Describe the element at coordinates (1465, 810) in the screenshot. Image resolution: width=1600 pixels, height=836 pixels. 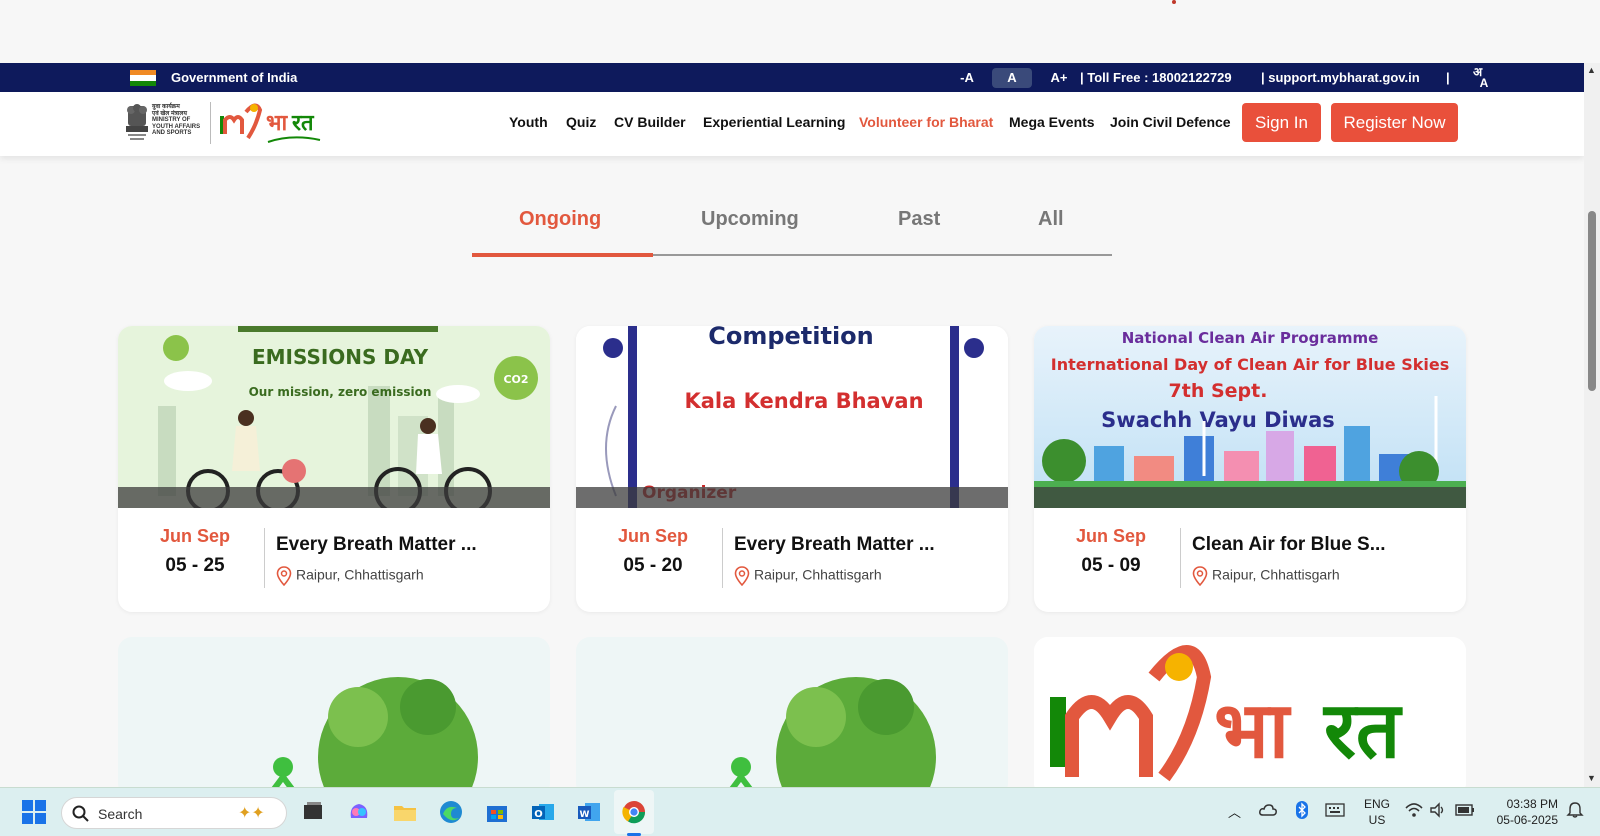
I see `battery-icon` at that location.